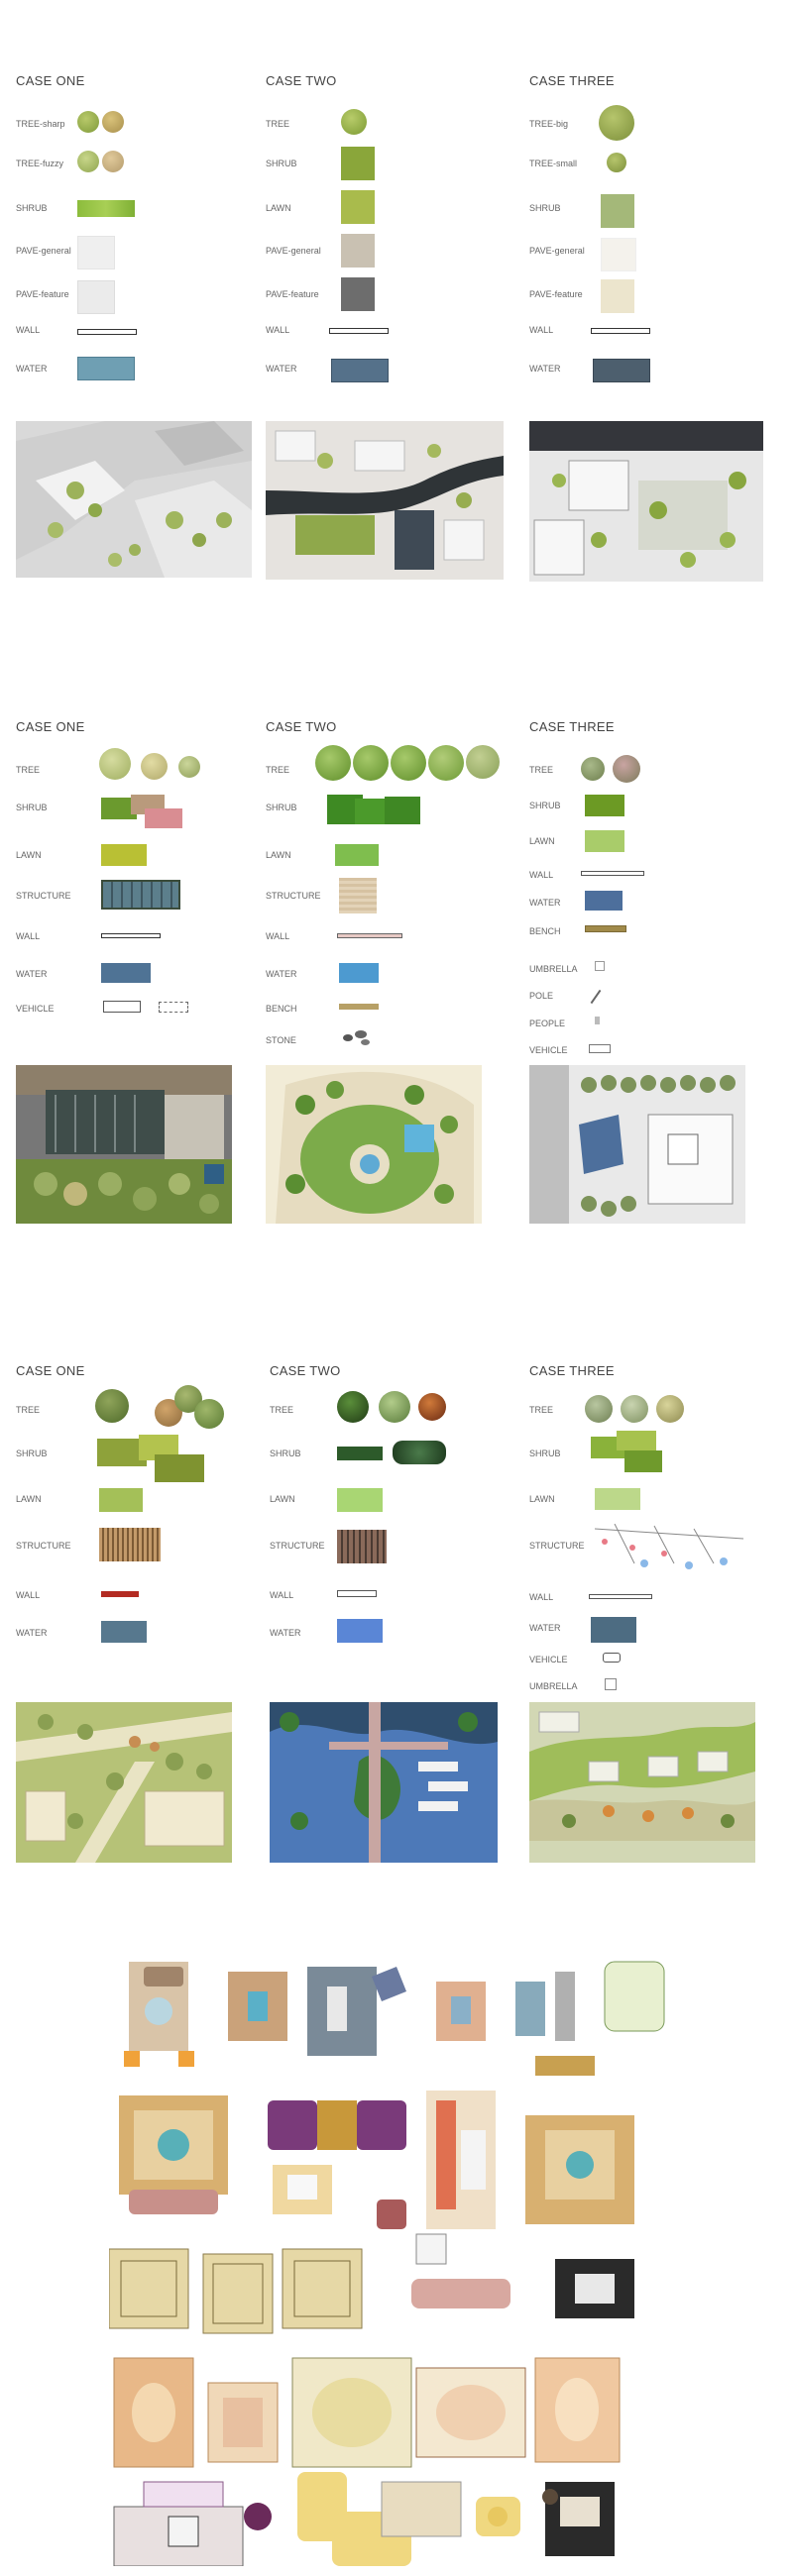  Describe the element at coordinates (616, 123) in the screenshot. I see `tree-big-swatch` at that location.